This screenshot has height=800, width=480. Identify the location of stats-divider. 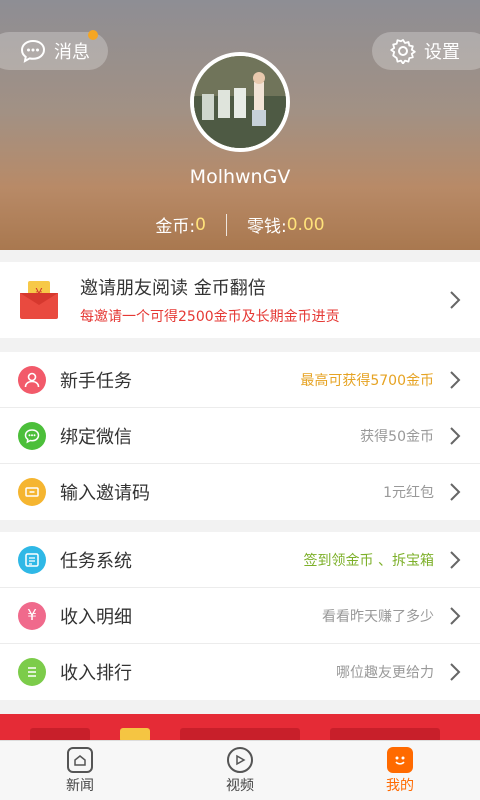
(226, 224).